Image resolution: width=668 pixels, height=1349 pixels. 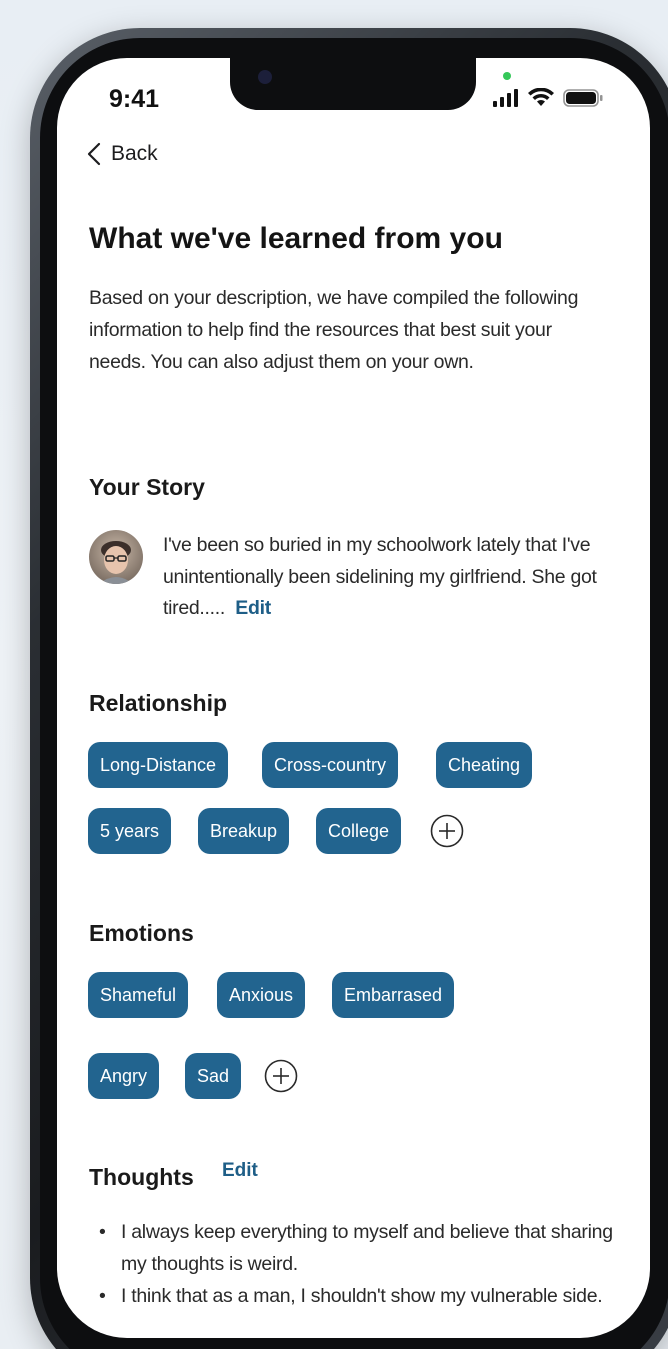 I want to click on emotion-chip: Sad, so click(x=213, y=1076).